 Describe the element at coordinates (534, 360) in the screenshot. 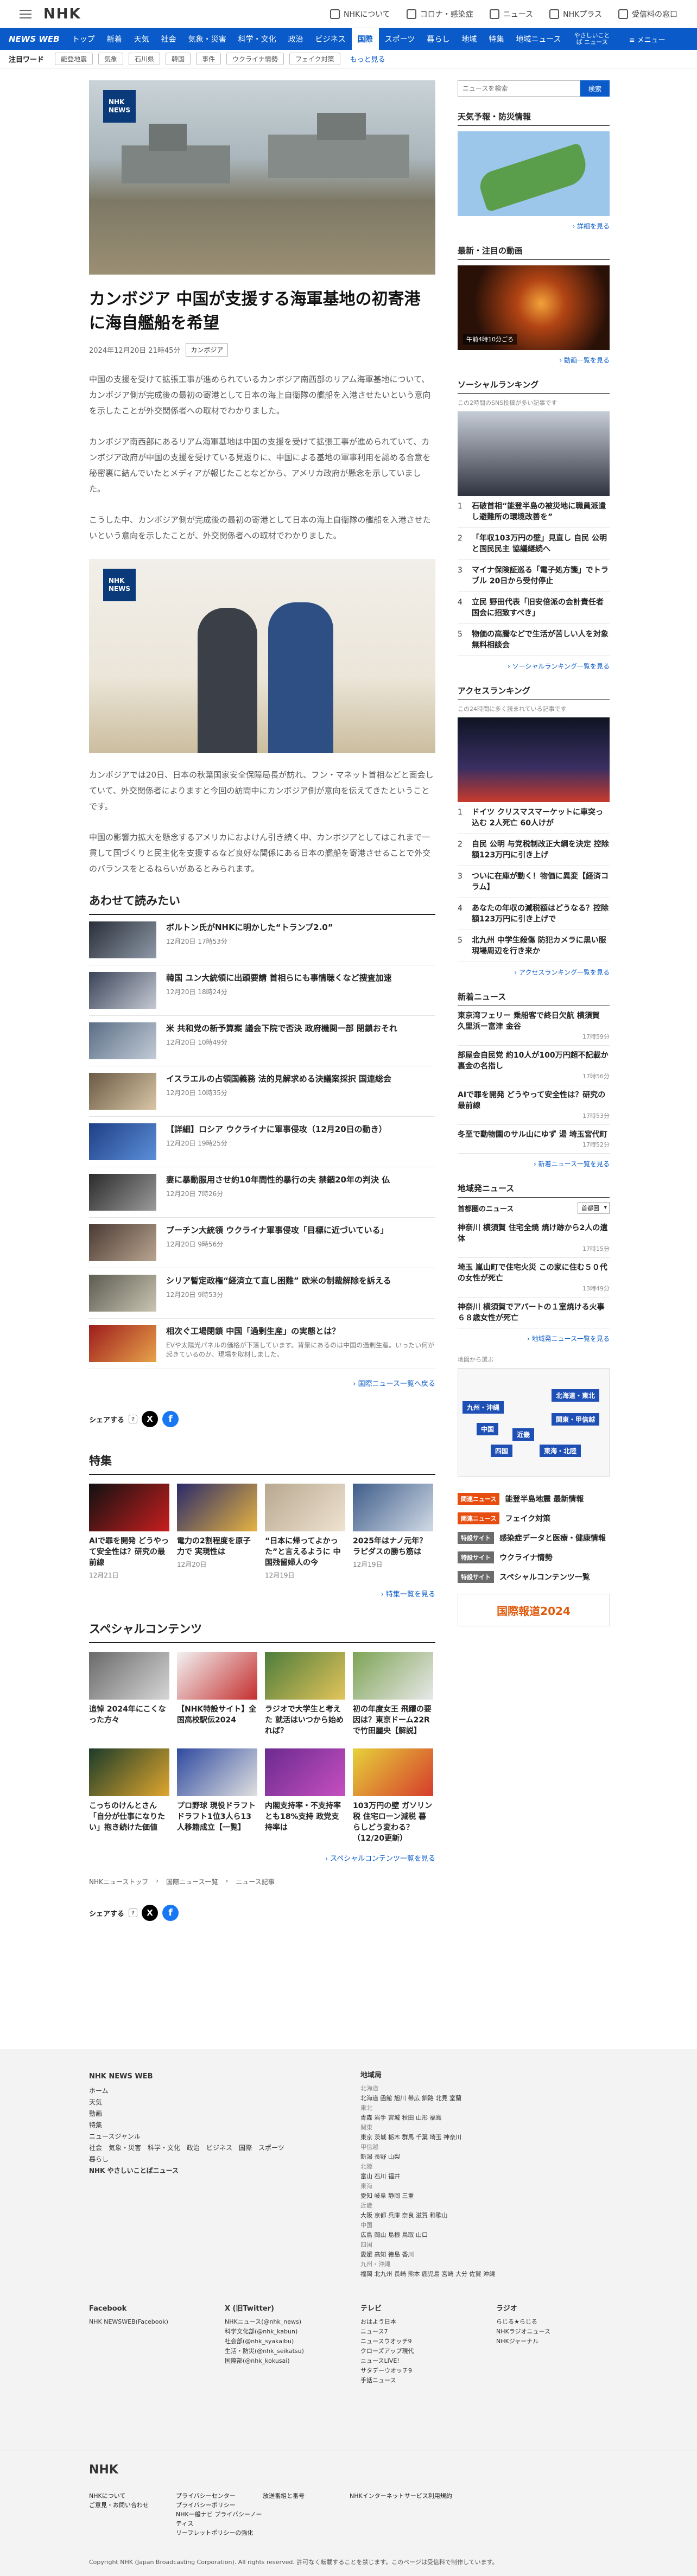

I see `video-more: › 動画一覧を見る` at that location.